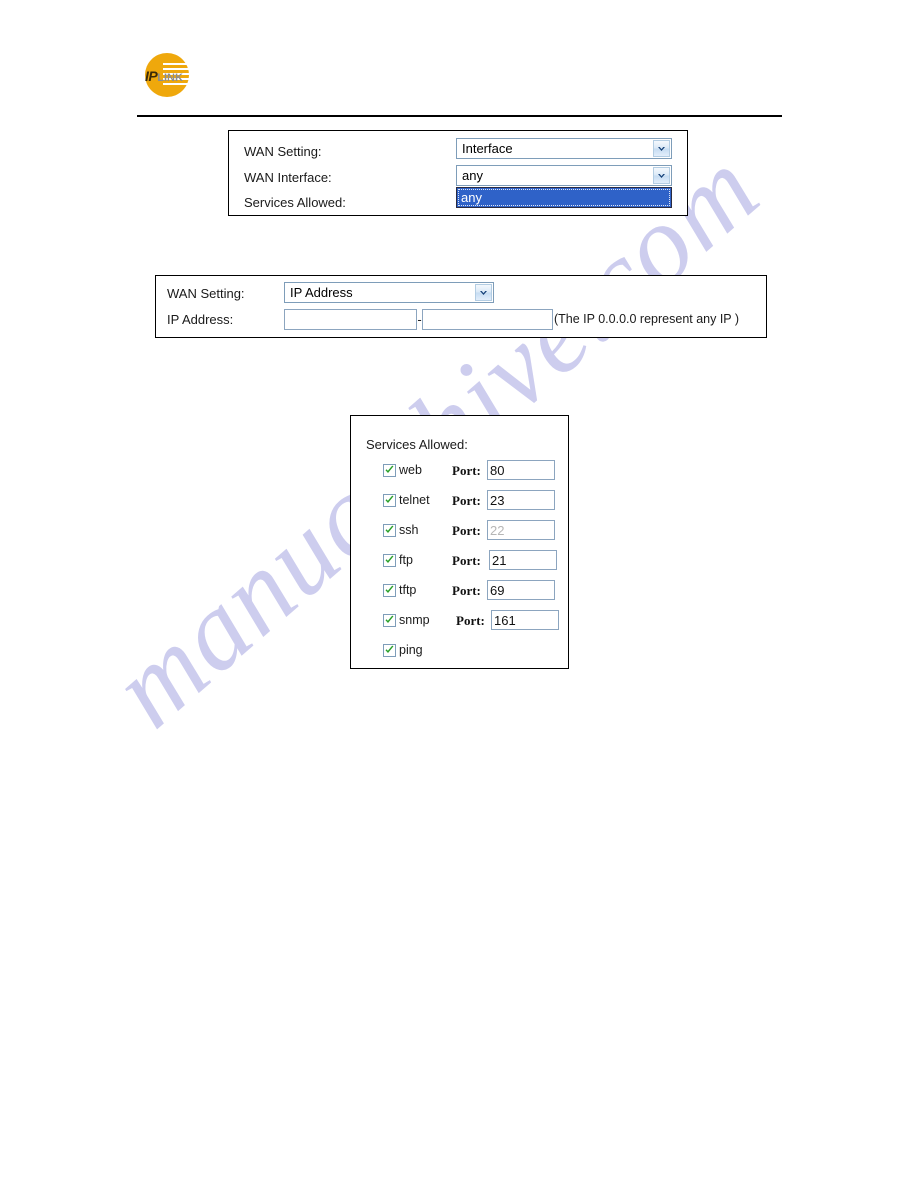  I want to click on services-allowed-label: Services Allowed:, so click(295, 202).